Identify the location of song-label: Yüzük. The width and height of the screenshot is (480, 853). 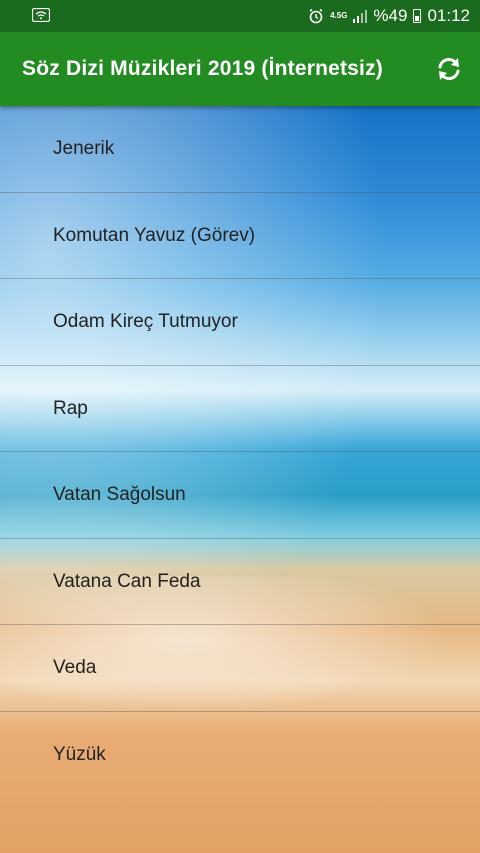
(79, 754).